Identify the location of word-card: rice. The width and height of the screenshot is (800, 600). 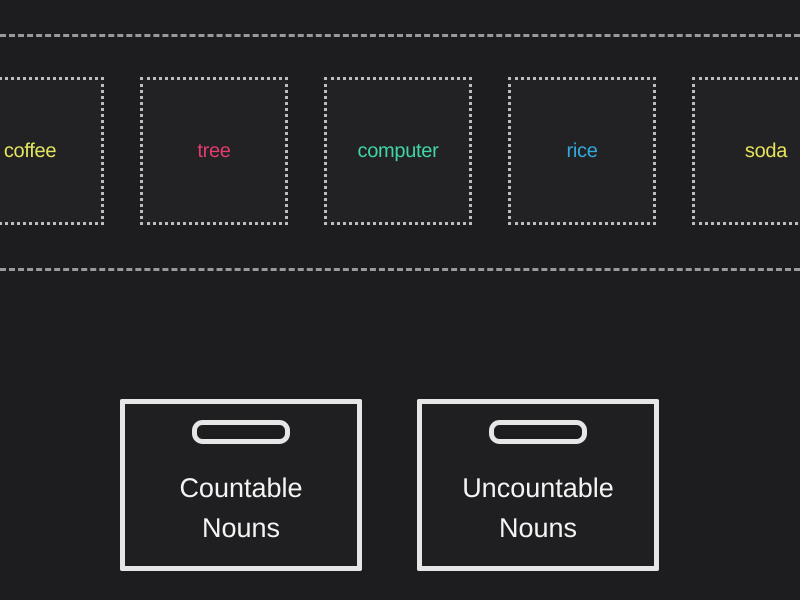
(582, 151).